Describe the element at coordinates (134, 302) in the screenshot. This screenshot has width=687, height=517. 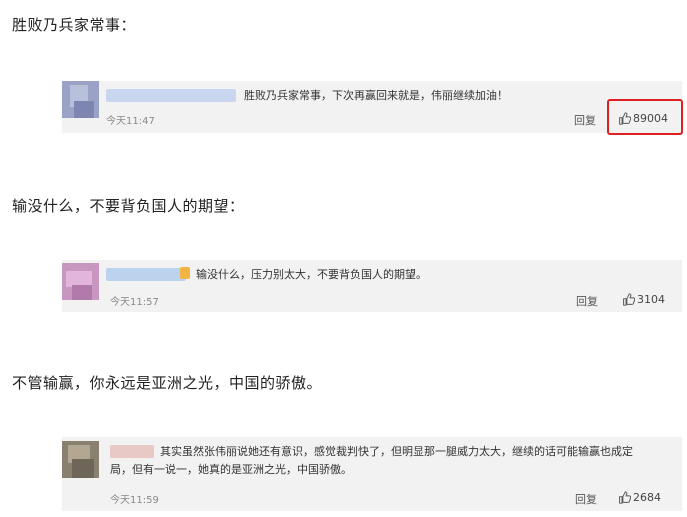
I see `comment-time: 今天11:57` at that location.